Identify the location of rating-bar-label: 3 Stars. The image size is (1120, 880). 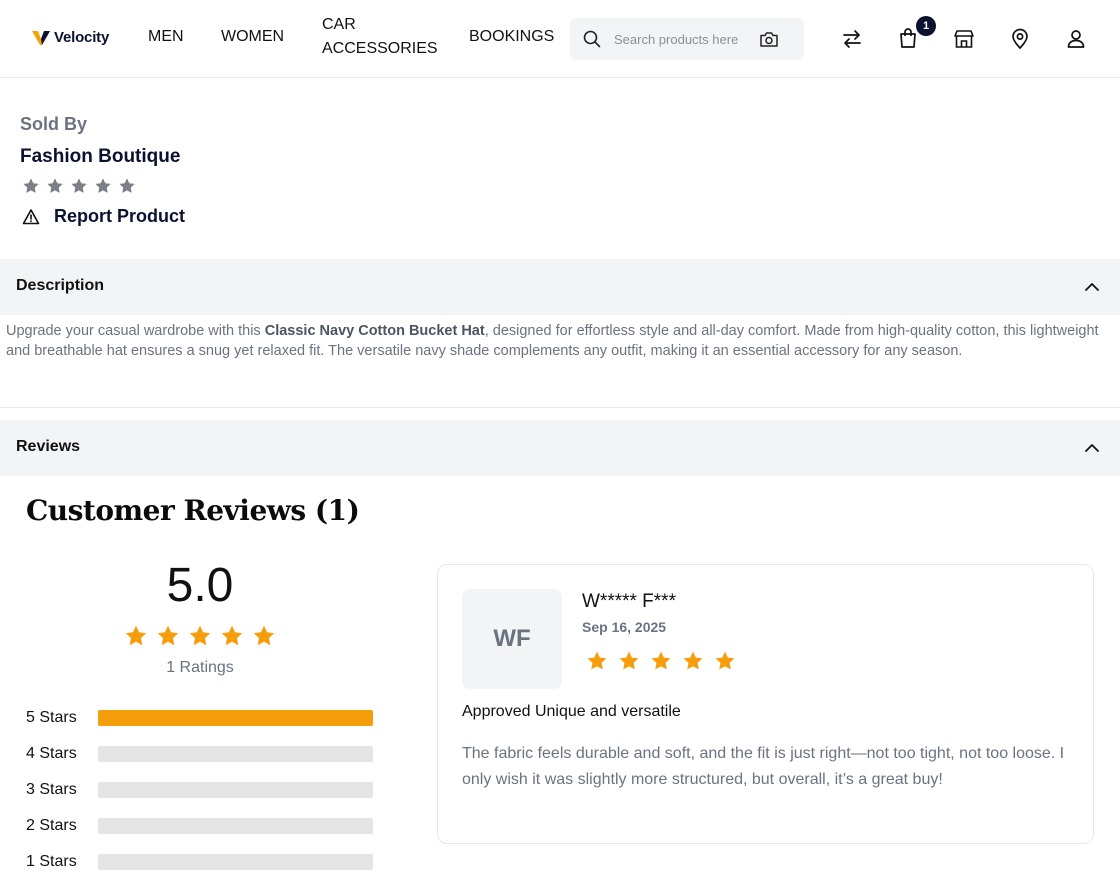
(51, 789).